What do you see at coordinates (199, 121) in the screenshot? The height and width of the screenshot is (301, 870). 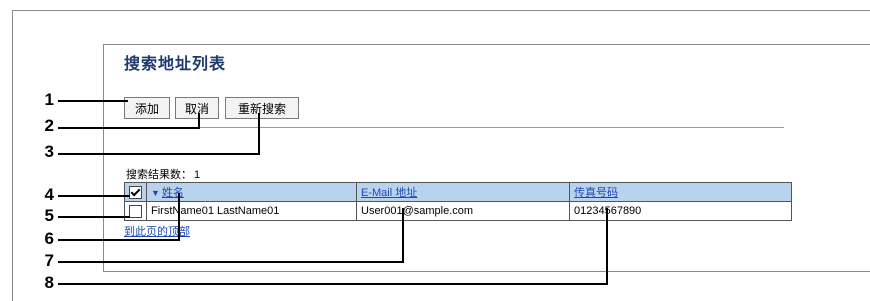 I see `callout-line-2v` at bounding box center [199, 121].